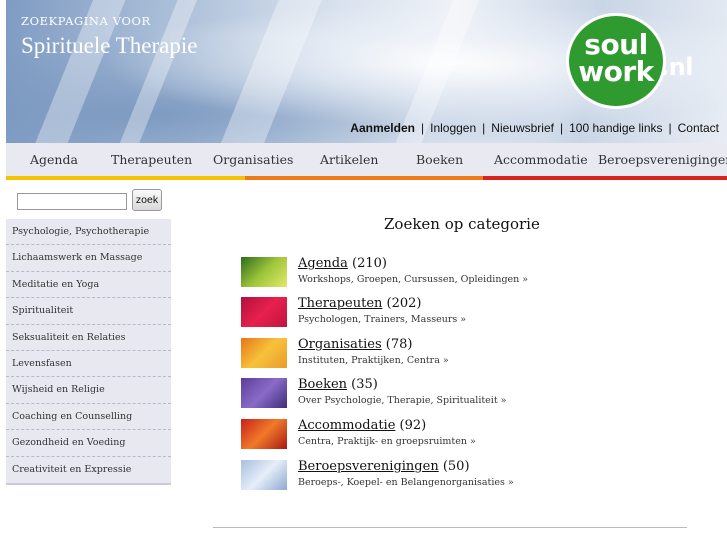  Describe the element at coordinates (340, 303) in the screenshot. I see `category-link: Therapeuten` at that location.